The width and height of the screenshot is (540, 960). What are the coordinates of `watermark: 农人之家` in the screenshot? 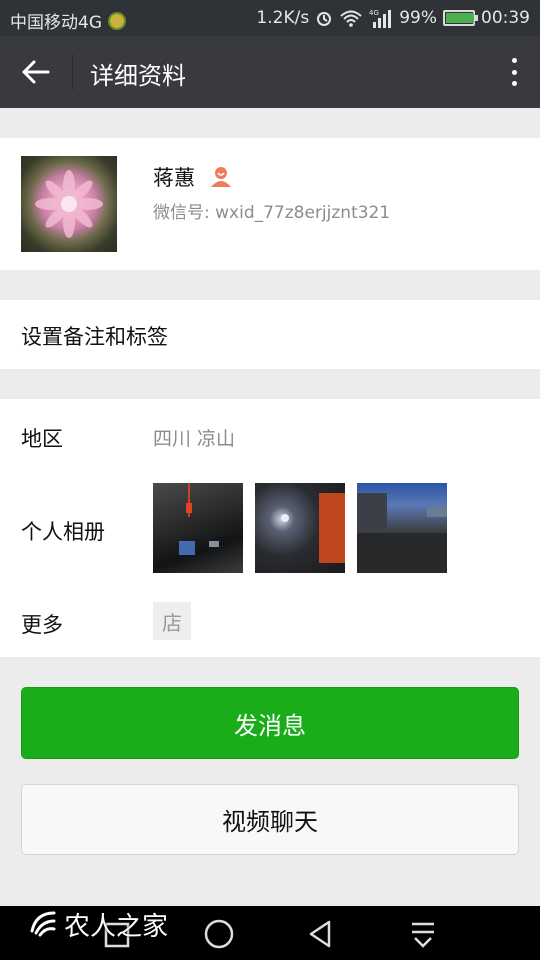 It's located at (97, 924).